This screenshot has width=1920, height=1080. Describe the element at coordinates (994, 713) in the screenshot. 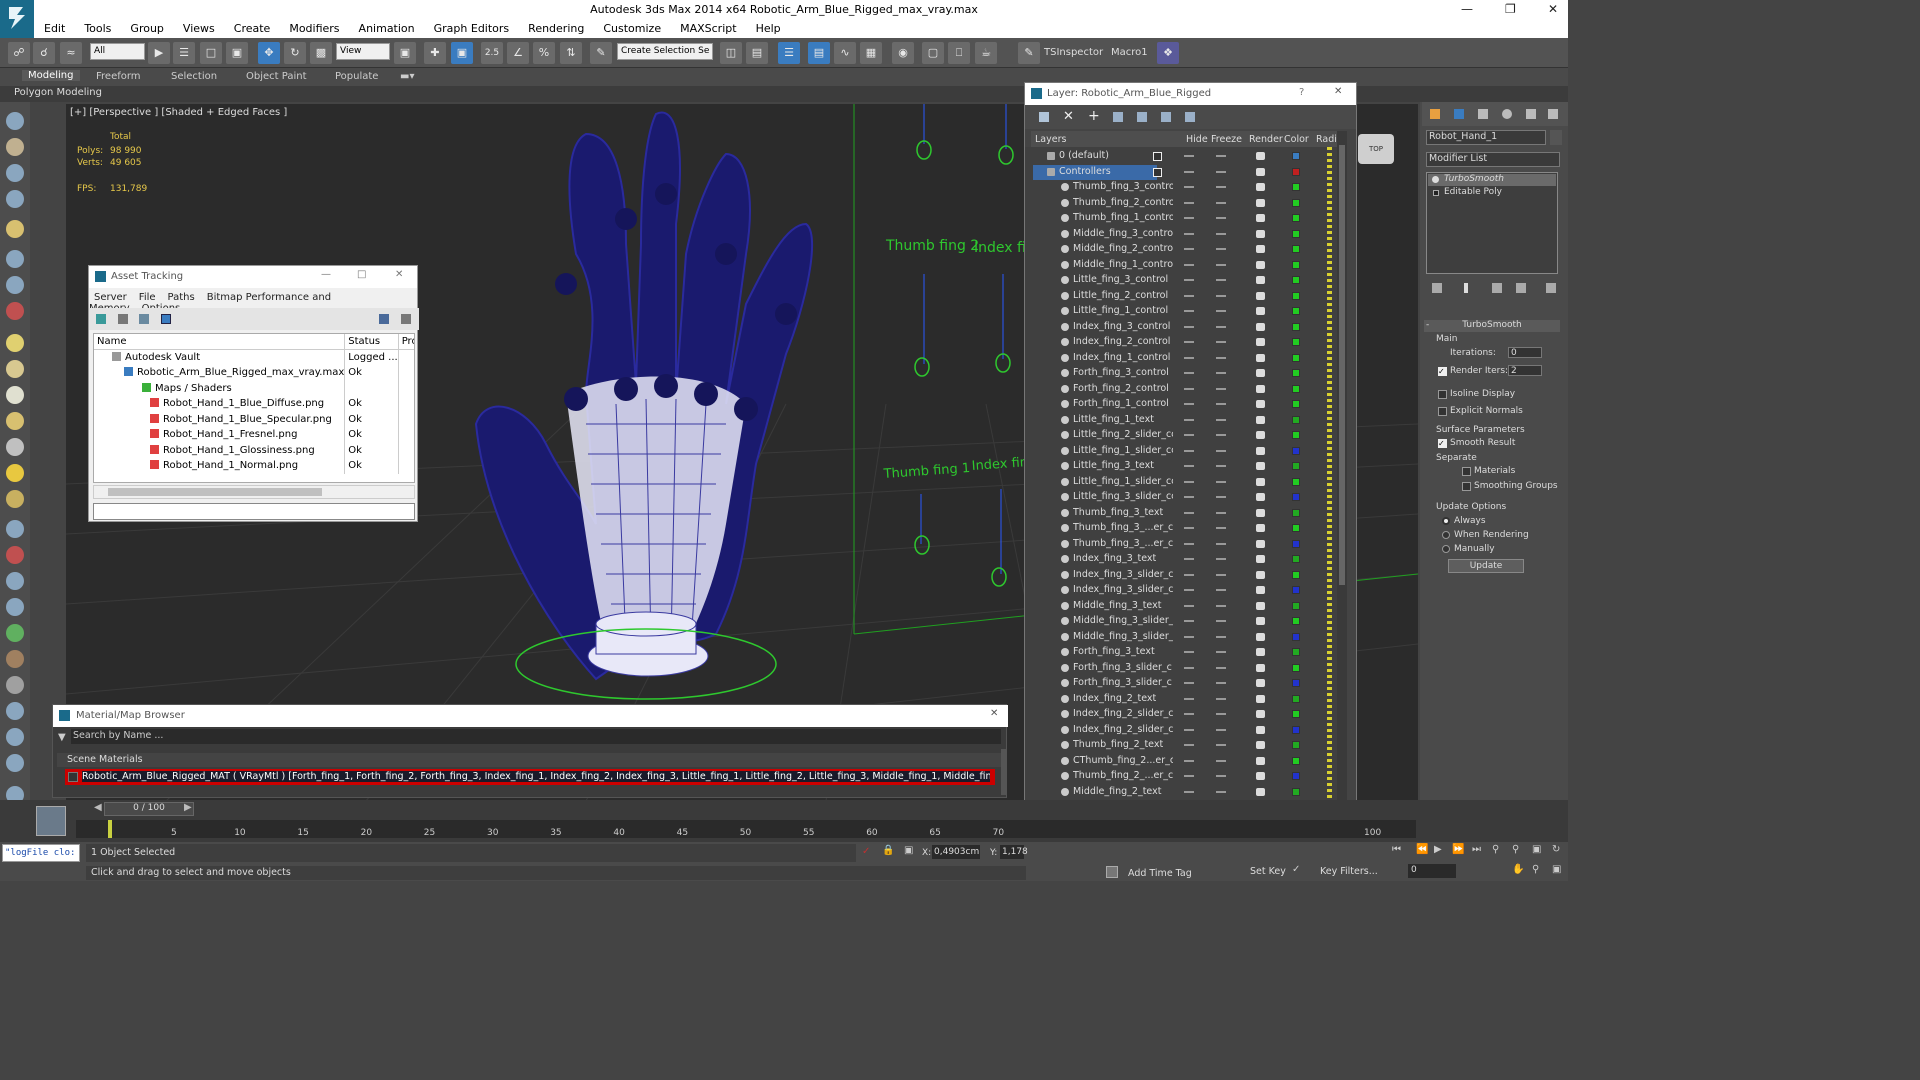

I see `mat-browser-close-icon: ✕` at that location.